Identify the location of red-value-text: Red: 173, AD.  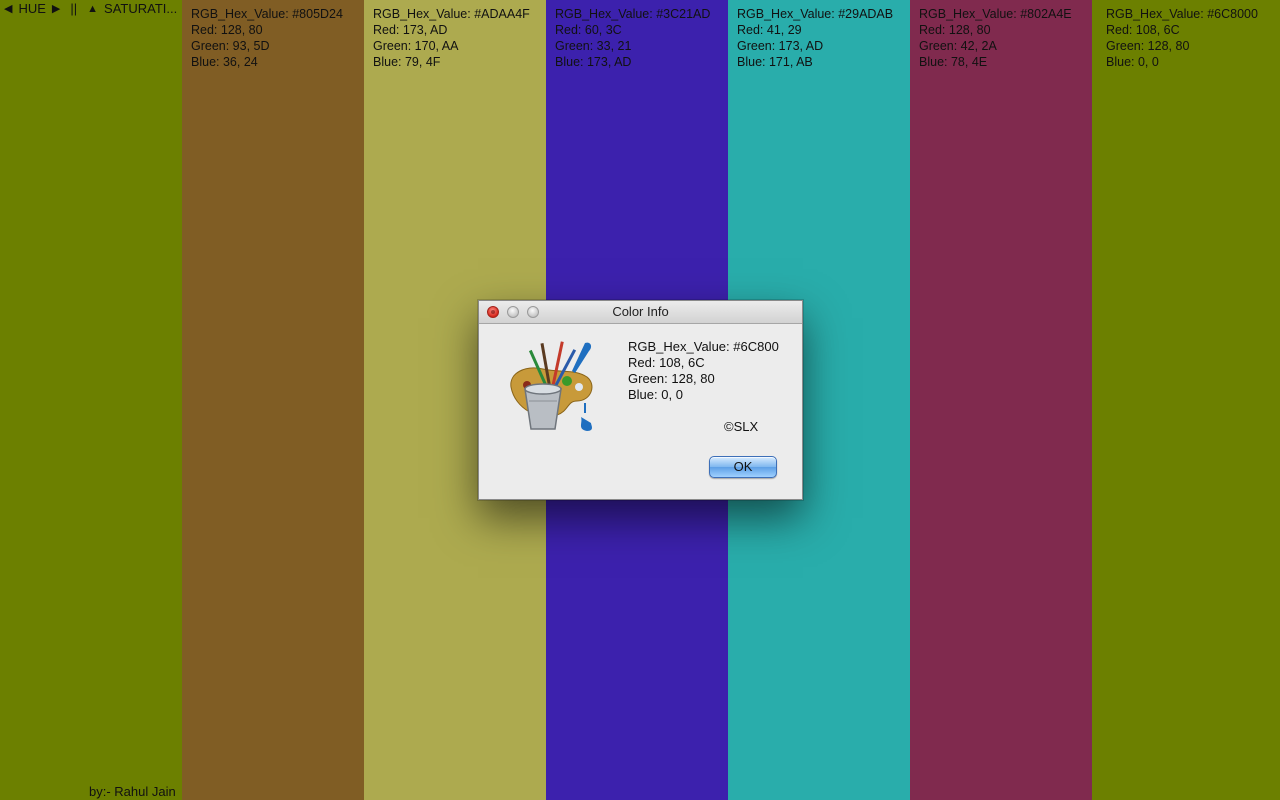
(410, 30).